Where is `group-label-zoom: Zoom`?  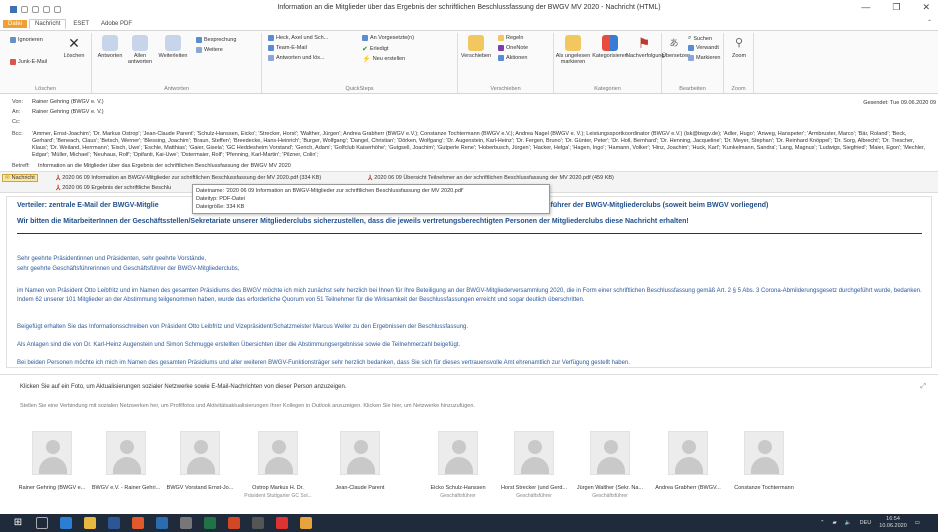
group-label-zoom: Zoom is located at coordinates (738, 89).